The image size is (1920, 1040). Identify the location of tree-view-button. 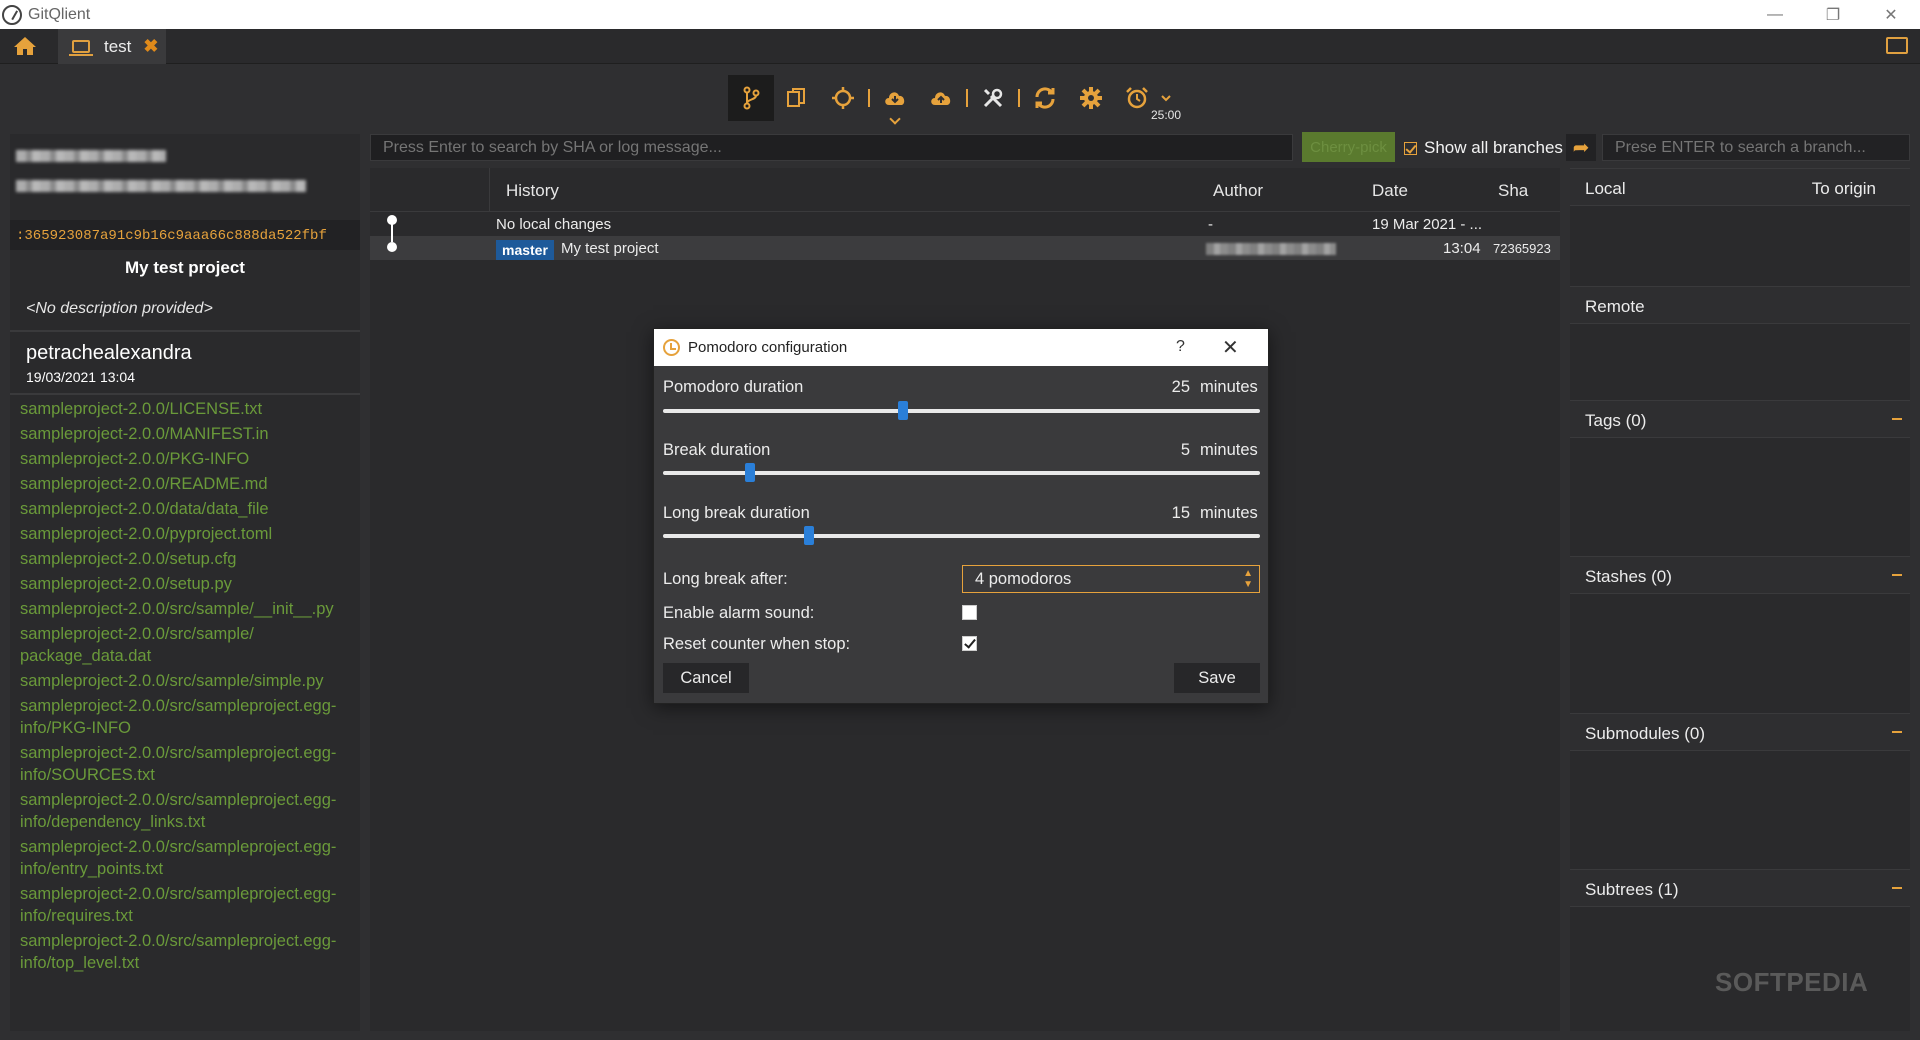
(751, 98).